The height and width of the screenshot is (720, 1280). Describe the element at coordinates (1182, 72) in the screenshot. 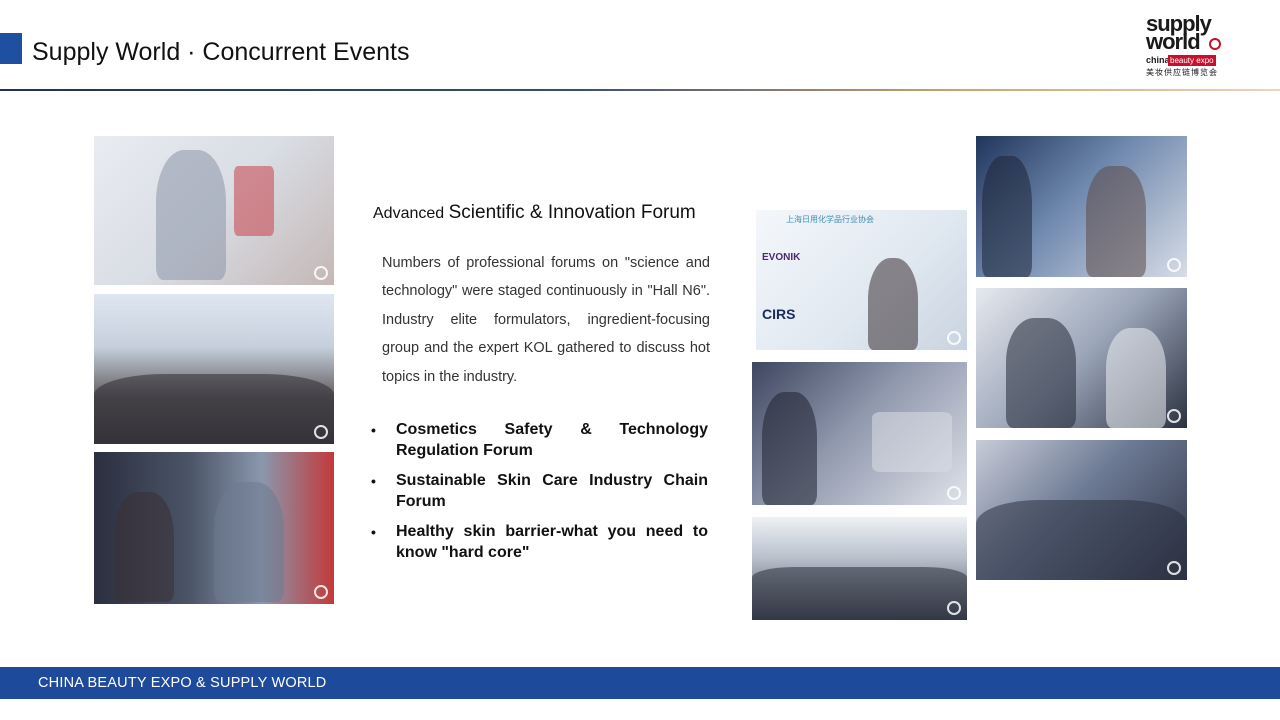

I see `logo-chinese-name: 美妆供应链博览会` at that location.